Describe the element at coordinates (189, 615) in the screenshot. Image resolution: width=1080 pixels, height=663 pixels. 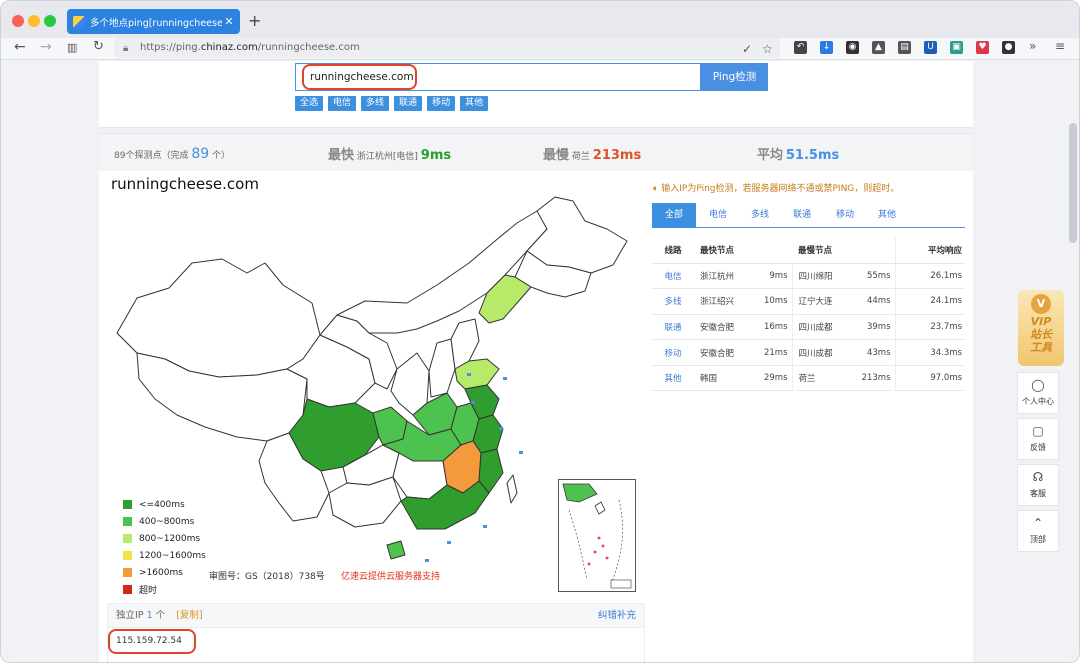
I see `copy-ip-link: [复制]` at that location.